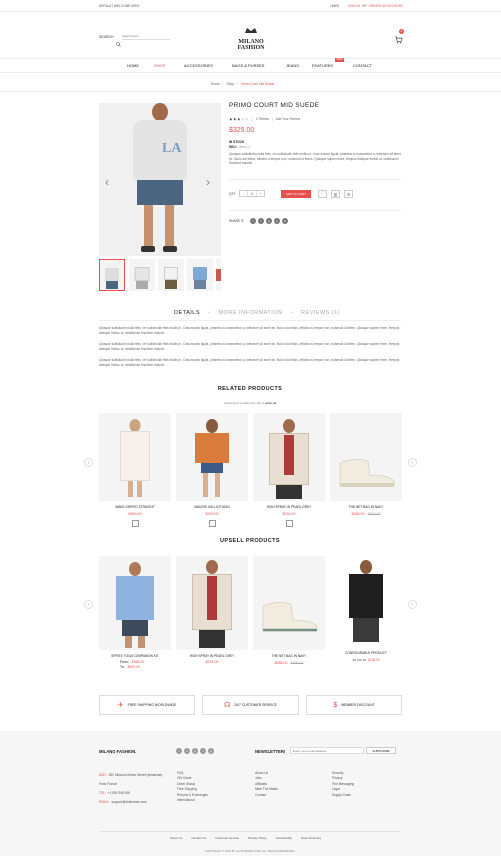  Describe the element at coordinates (118, 40) in the screenshot. I see `search-icon` at that location.